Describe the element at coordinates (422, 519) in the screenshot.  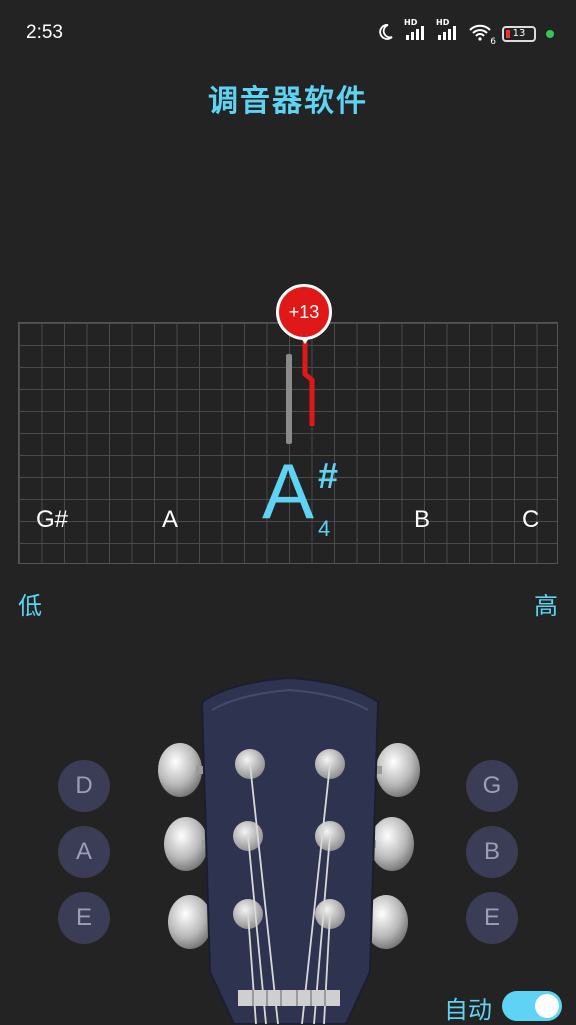
I see `neighbor-note: B` at that location.